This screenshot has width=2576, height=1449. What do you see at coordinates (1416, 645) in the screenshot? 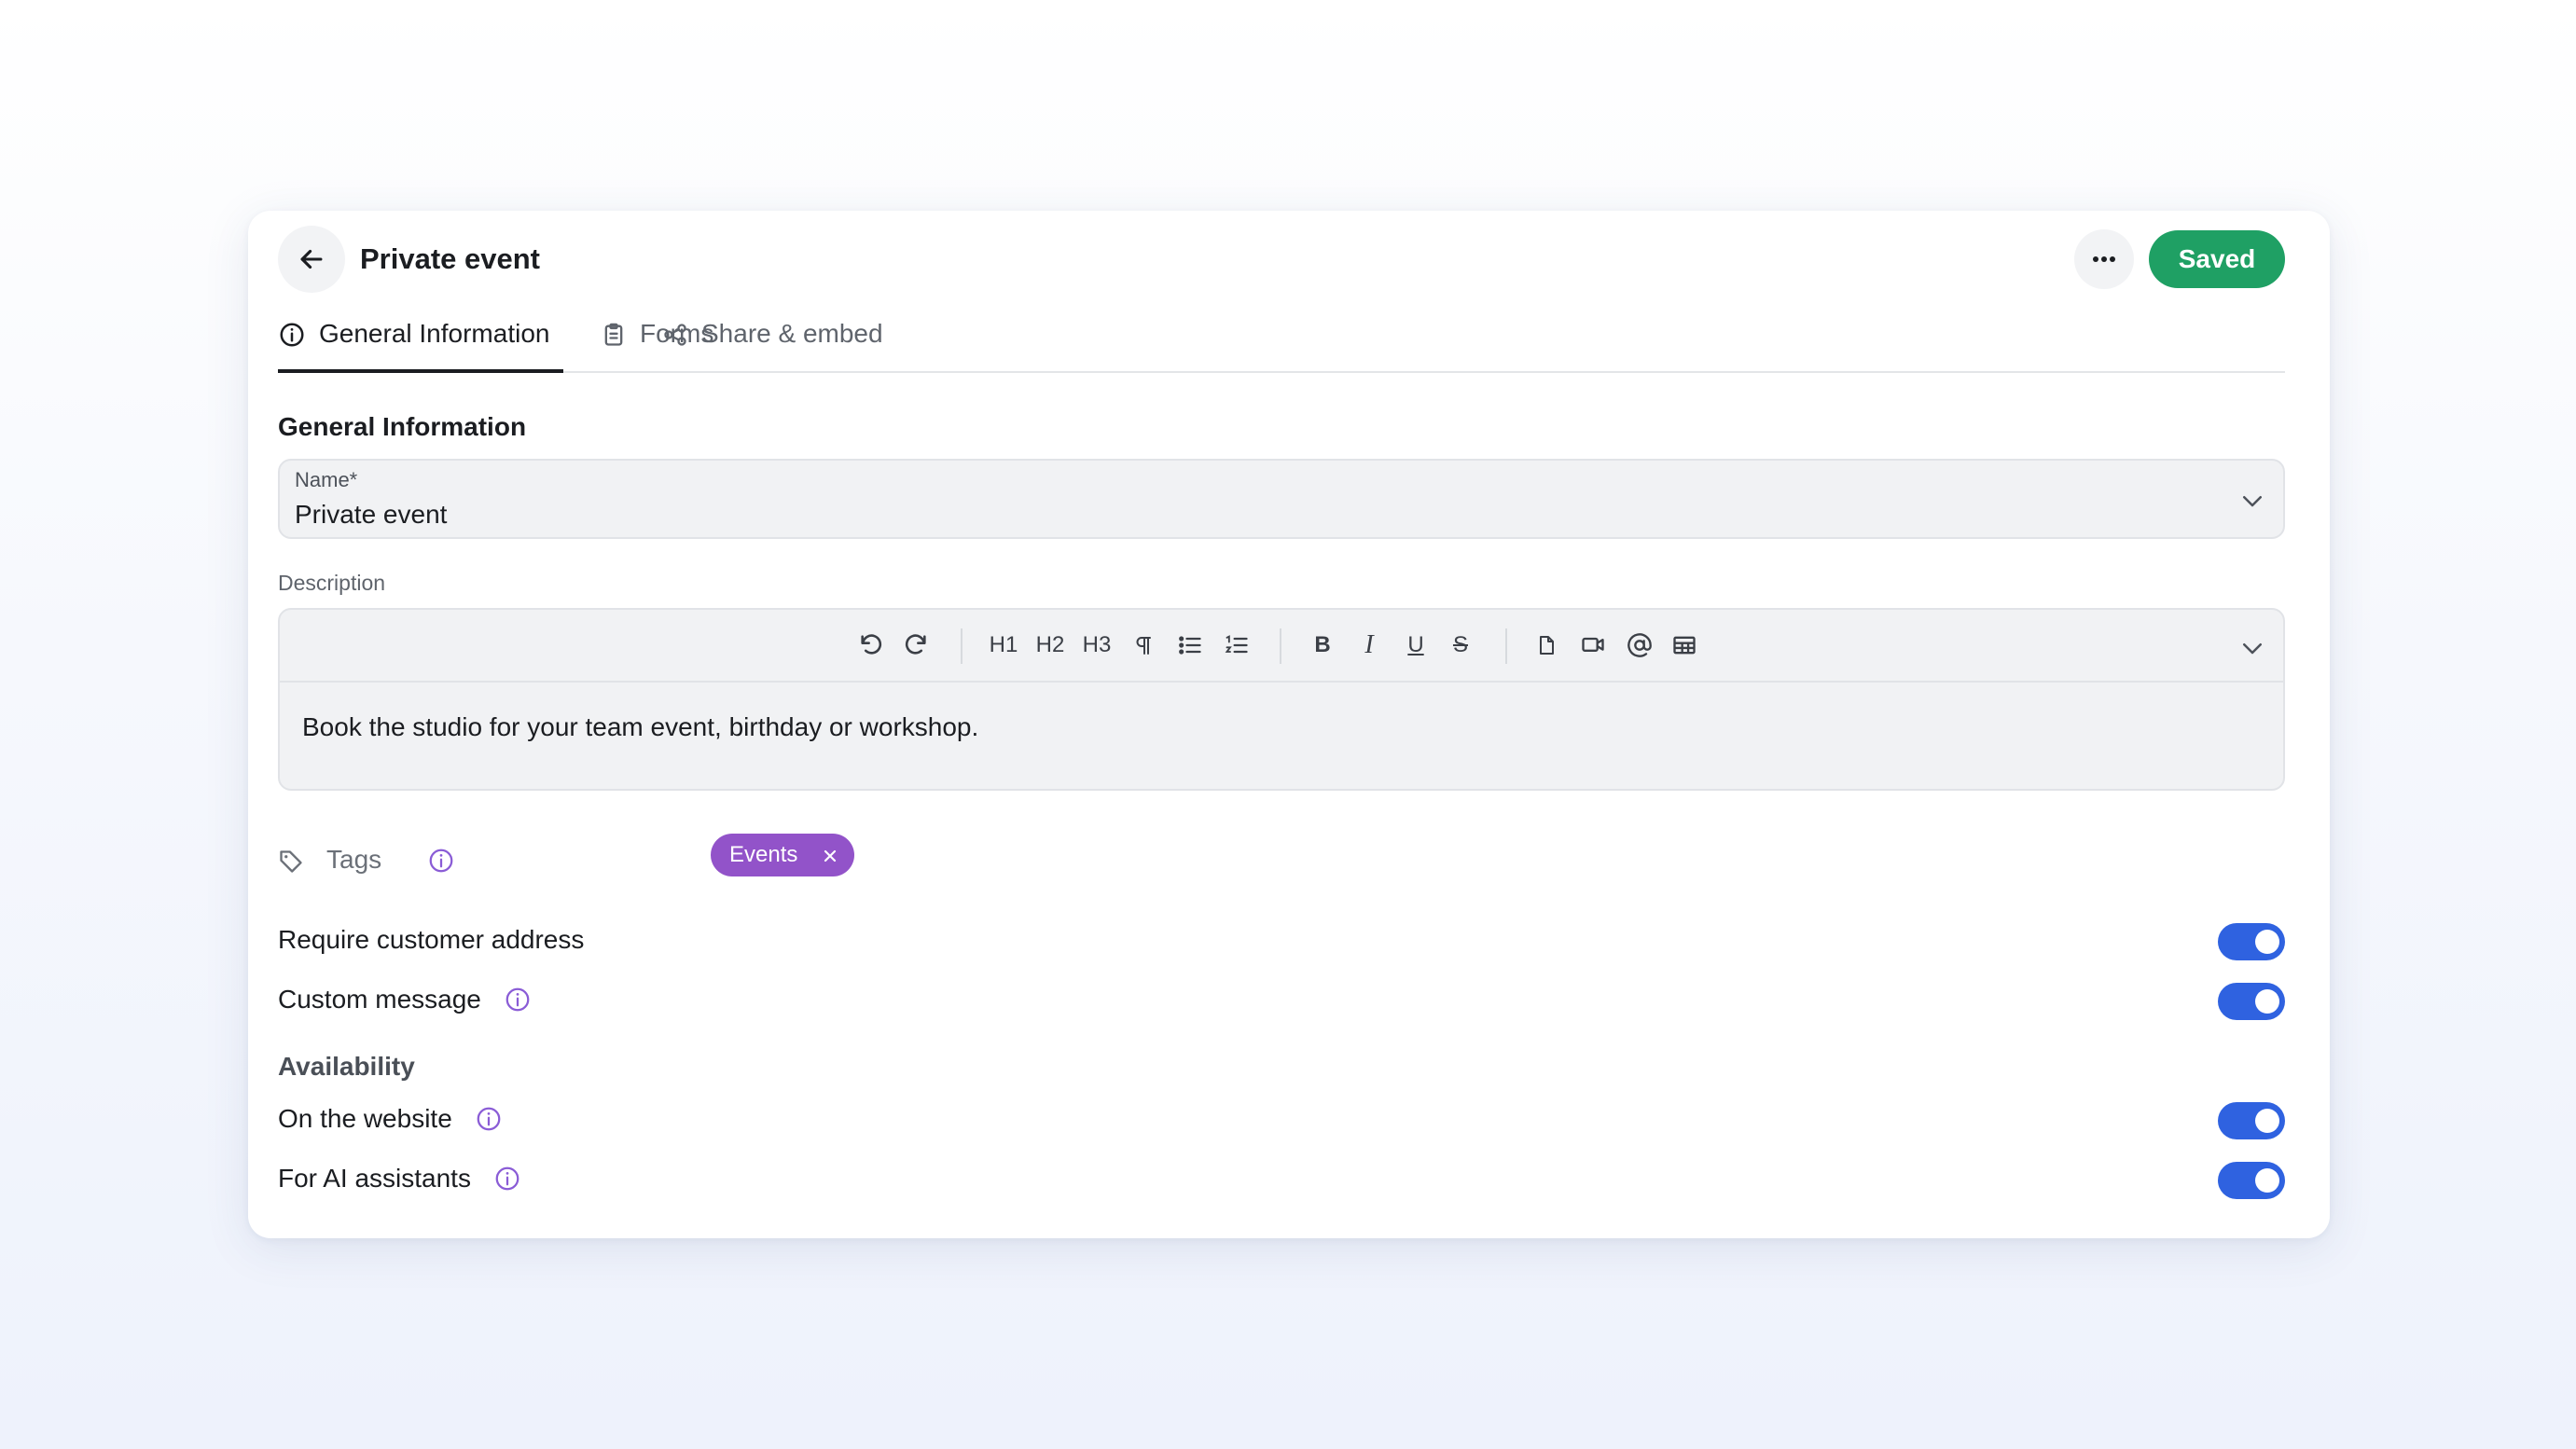
I see `underline-button: U` at bounding box center [1416, 645].